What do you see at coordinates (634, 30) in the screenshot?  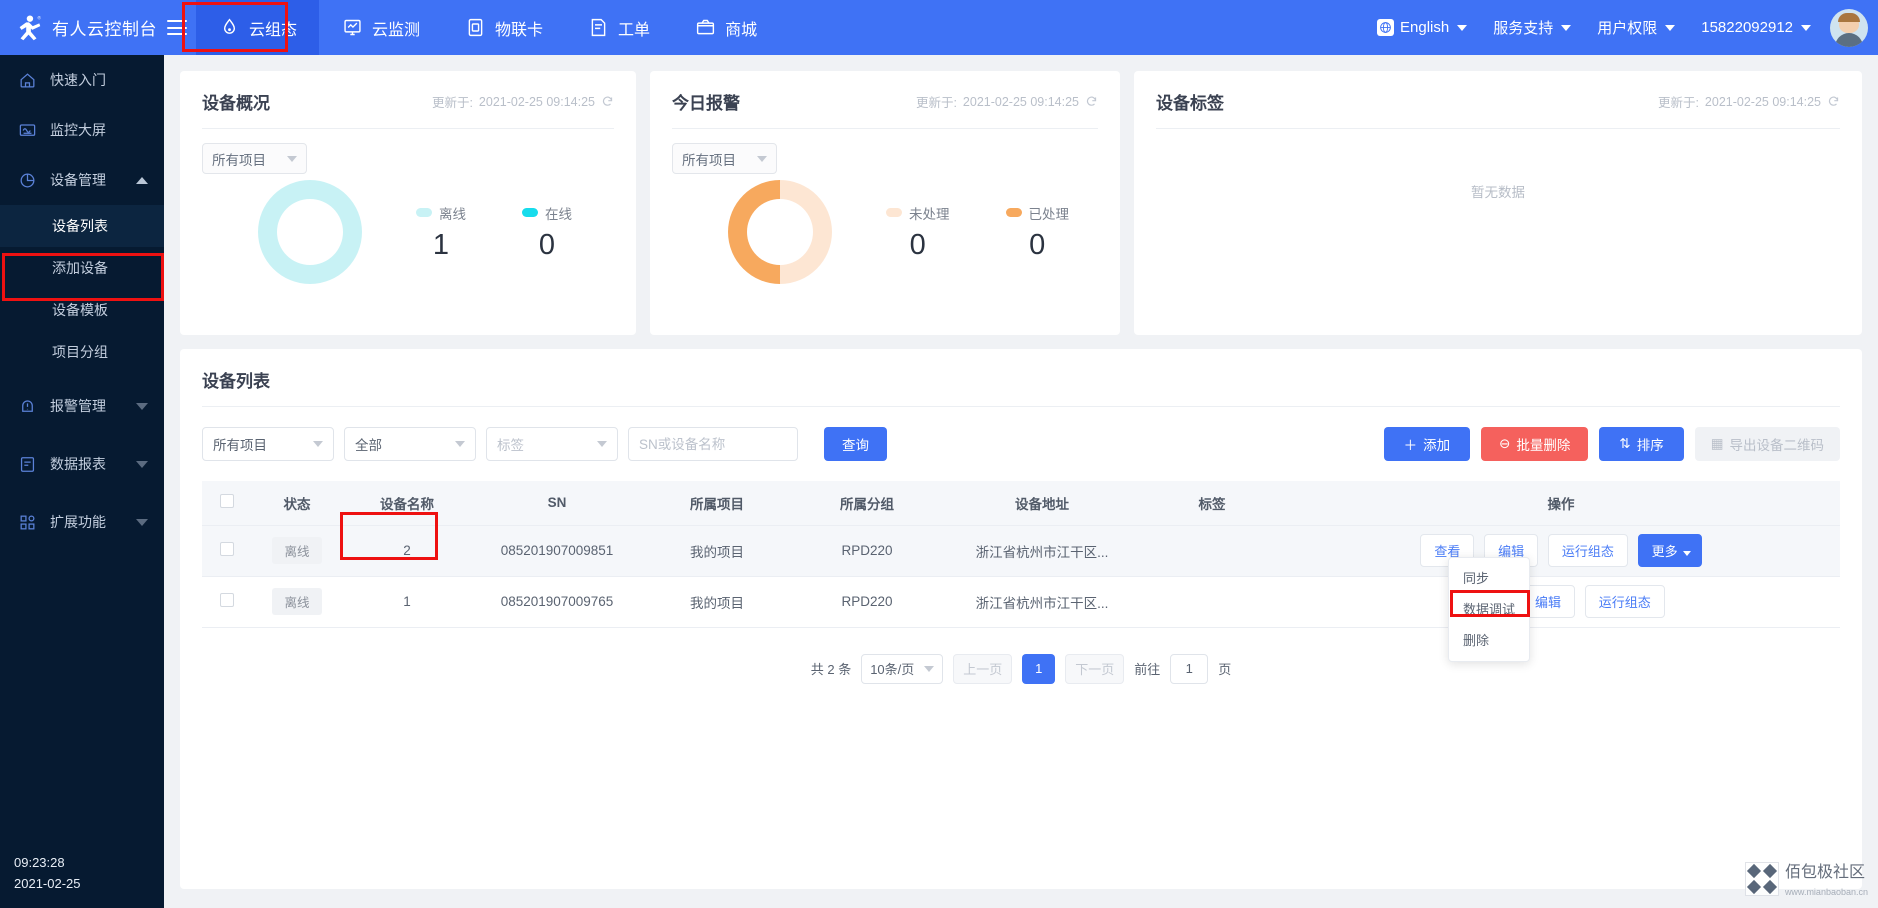 I see `nav-label: 工单` at bounding box center [634, 30].